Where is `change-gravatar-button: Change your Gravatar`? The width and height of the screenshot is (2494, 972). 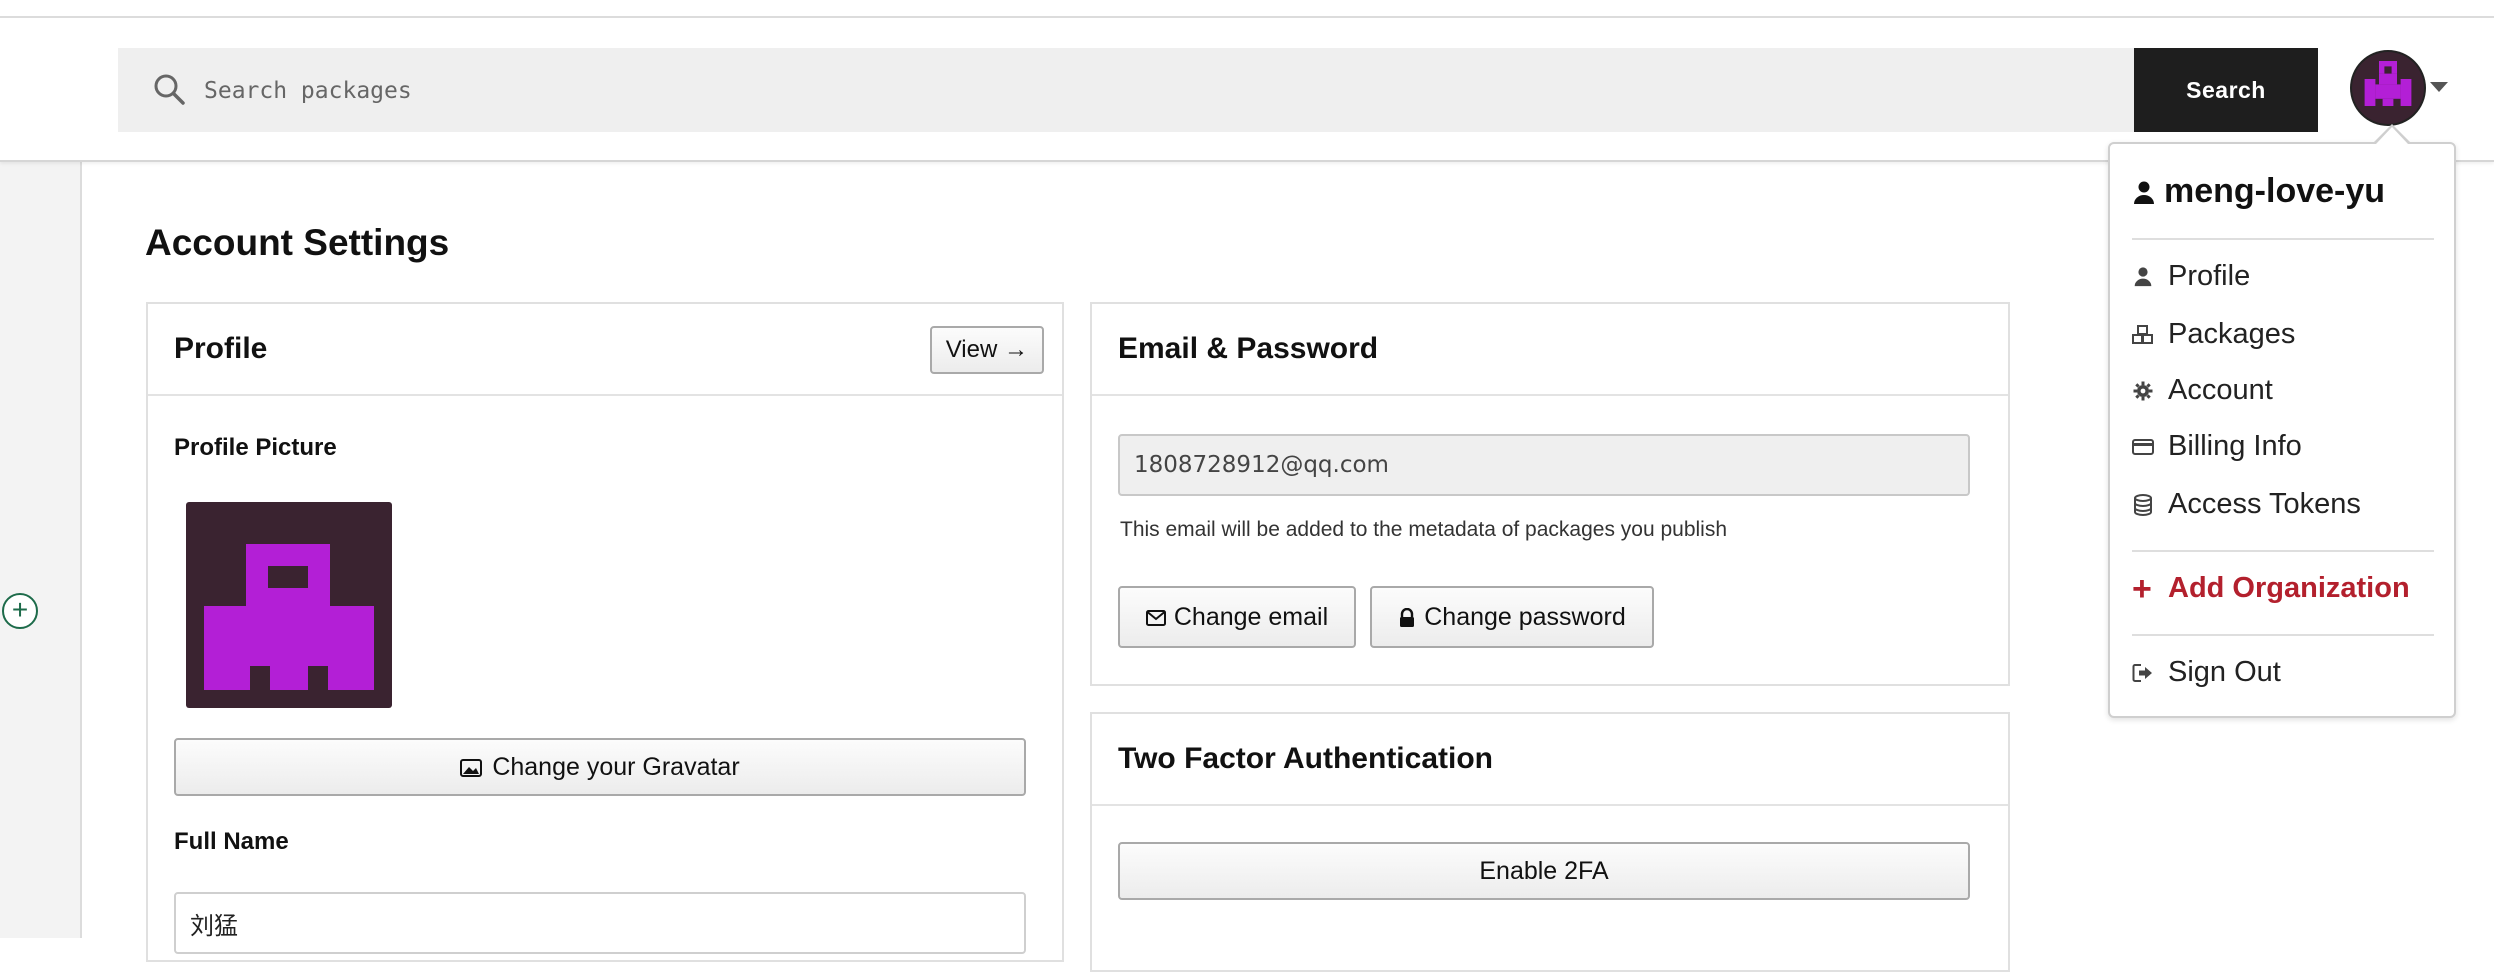 change-gravatar-button: Change your Gravatar is located at coordinates (600, 767).